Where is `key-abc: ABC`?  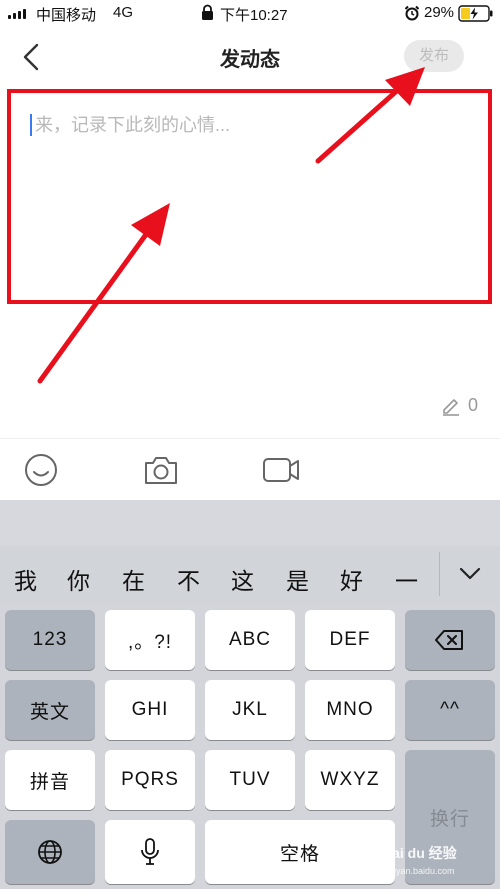 key-abc: ABC is located at coordinates (250, 640).